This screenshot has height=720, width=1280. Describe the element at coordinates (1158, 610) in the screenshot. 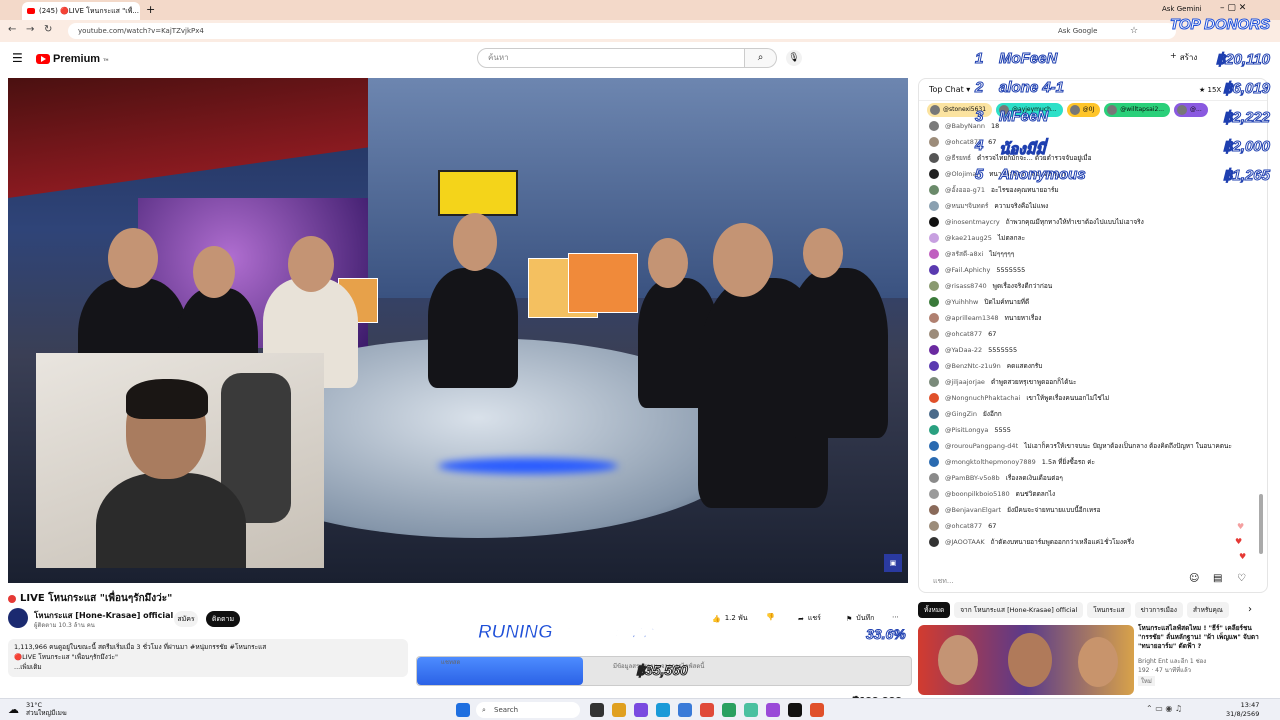

I see `filter-chip: ข่าวการเมือง` at that location.